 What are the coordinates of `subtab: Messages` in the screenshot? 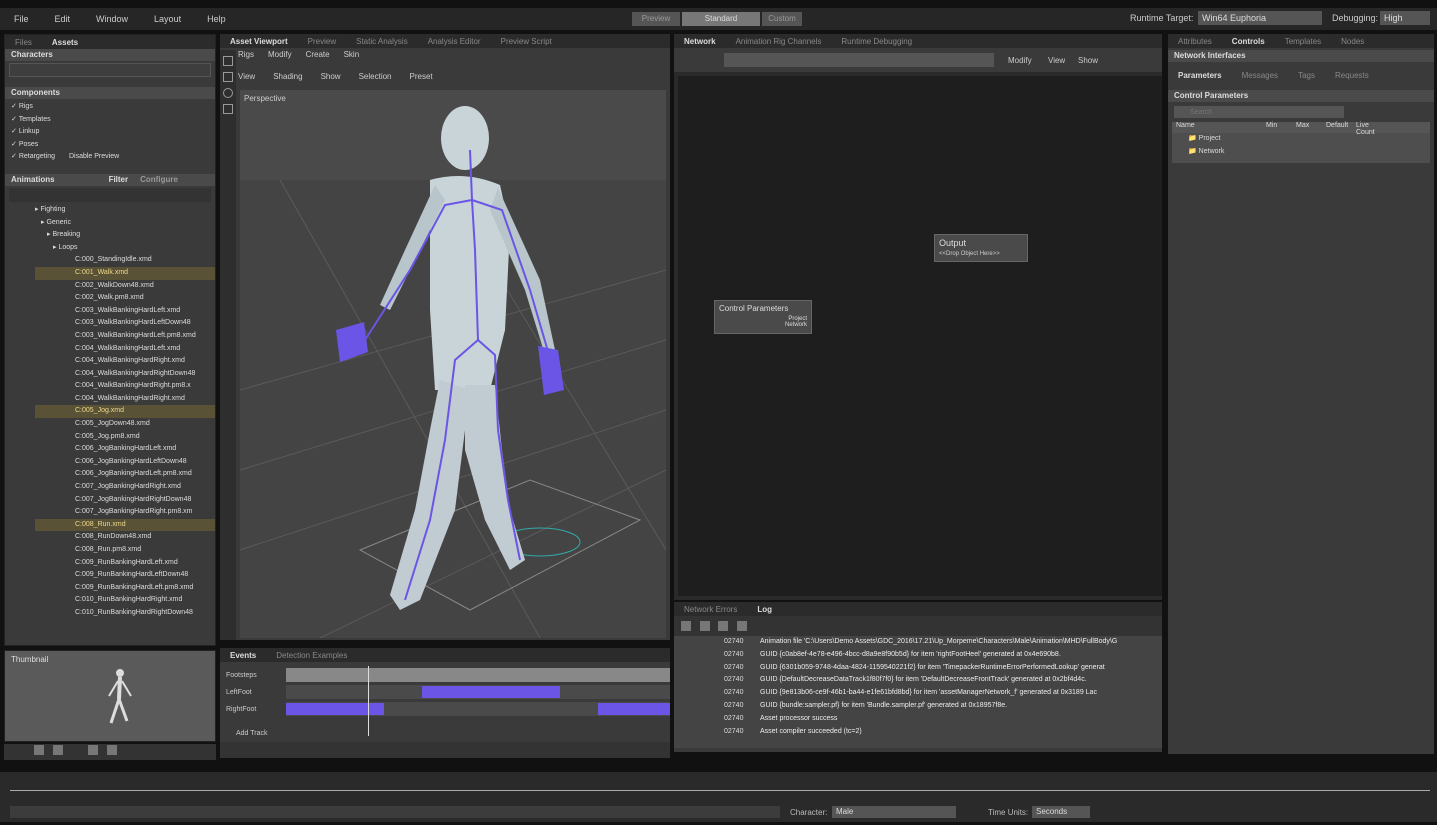 It's located at (1260, 75).